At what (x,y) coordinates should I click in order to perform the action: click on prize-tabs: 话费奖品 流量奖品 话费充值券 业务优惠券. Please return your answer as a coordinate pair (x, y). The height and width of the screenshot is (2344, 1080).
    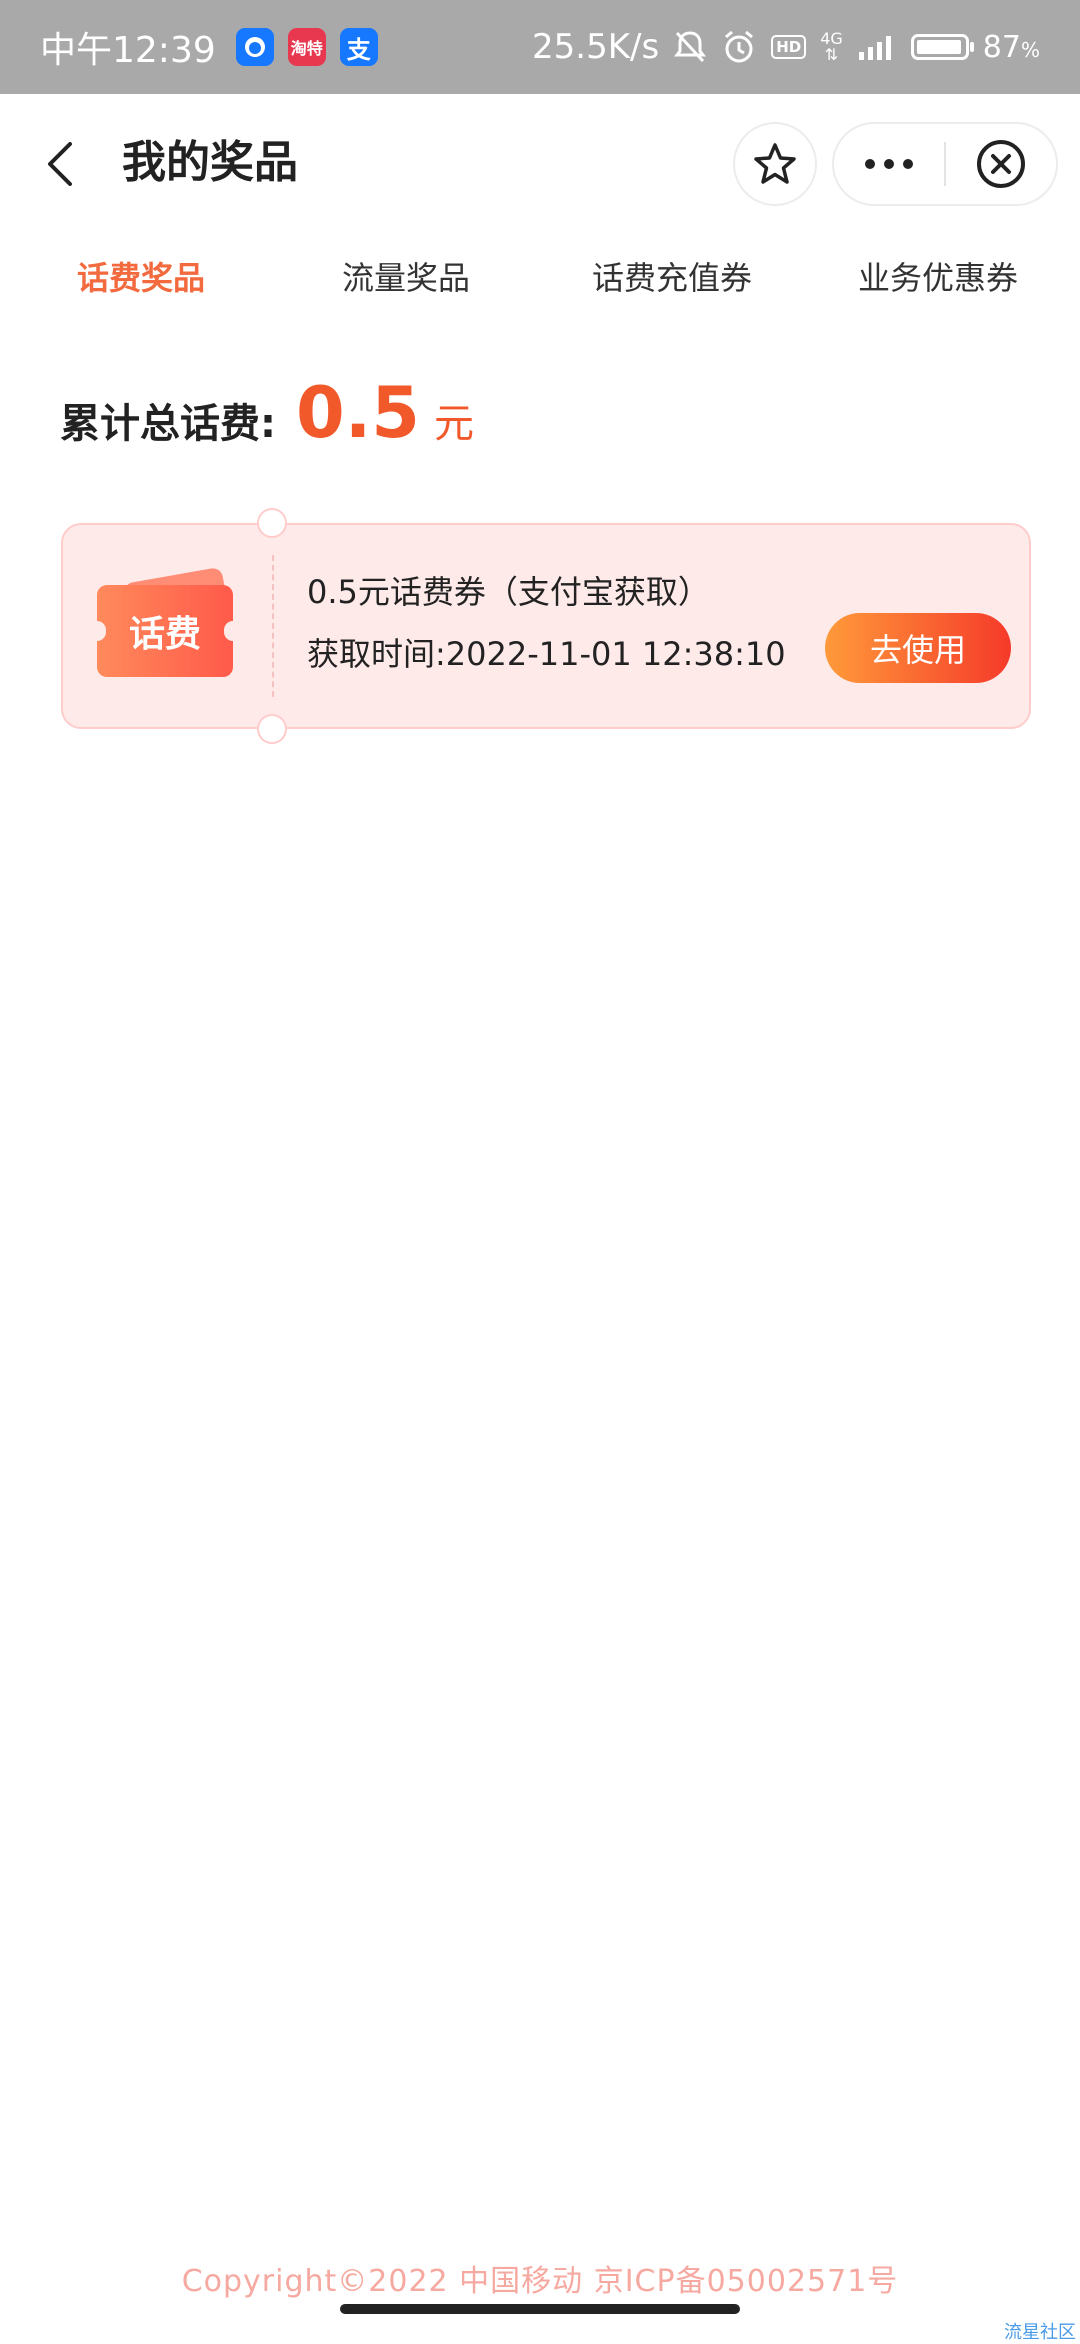
    Looking at the image, I should click on (540, 280).